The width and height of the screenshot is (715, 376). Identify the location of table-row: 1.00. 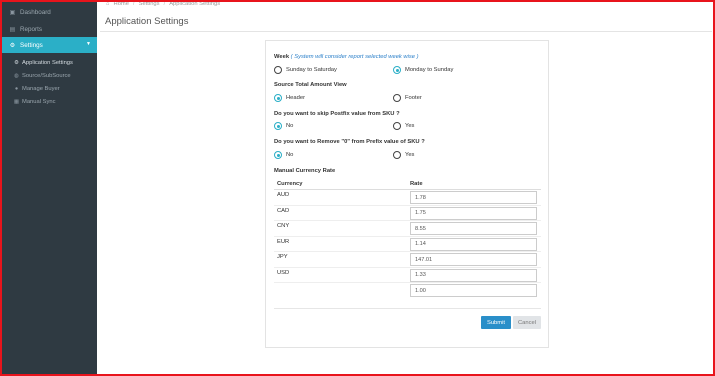
(407, 291).